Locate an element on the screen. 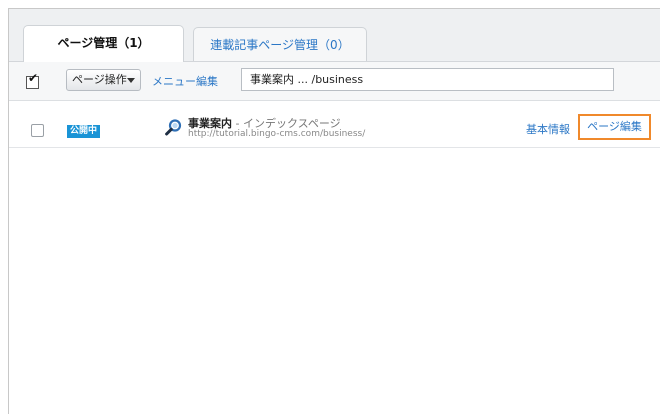 The image size is (660, 414). tab-page-management: ページ管理（1） is located at coordinates (103, 43).